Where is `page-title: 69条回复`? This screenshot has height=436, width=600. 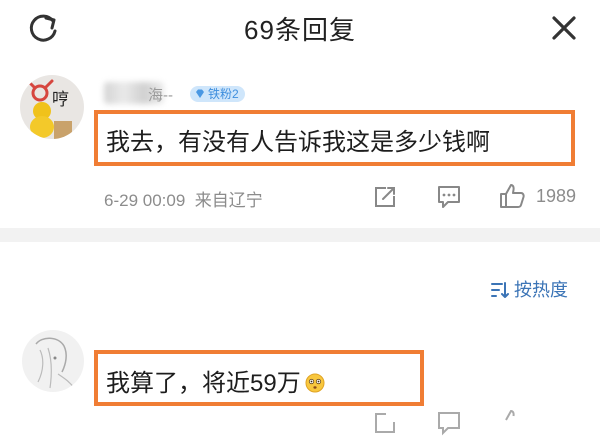
page-title: 69条回复 is located at coordinates (300, 30).